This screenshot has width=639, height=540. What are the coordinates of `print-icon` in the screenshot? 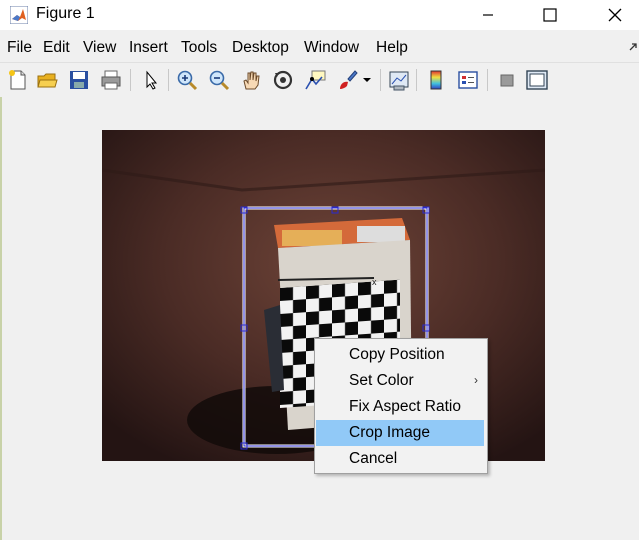 It's located at (111, 80).